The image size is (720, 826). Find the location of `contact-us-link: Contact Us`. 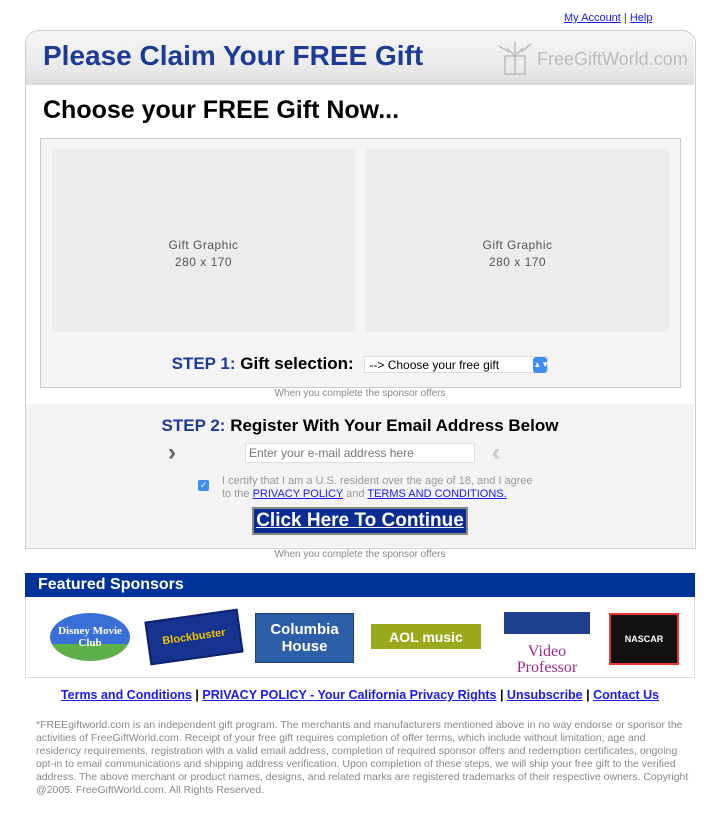

contact-us-link: Contact Us is located at coordinates (626, 695).